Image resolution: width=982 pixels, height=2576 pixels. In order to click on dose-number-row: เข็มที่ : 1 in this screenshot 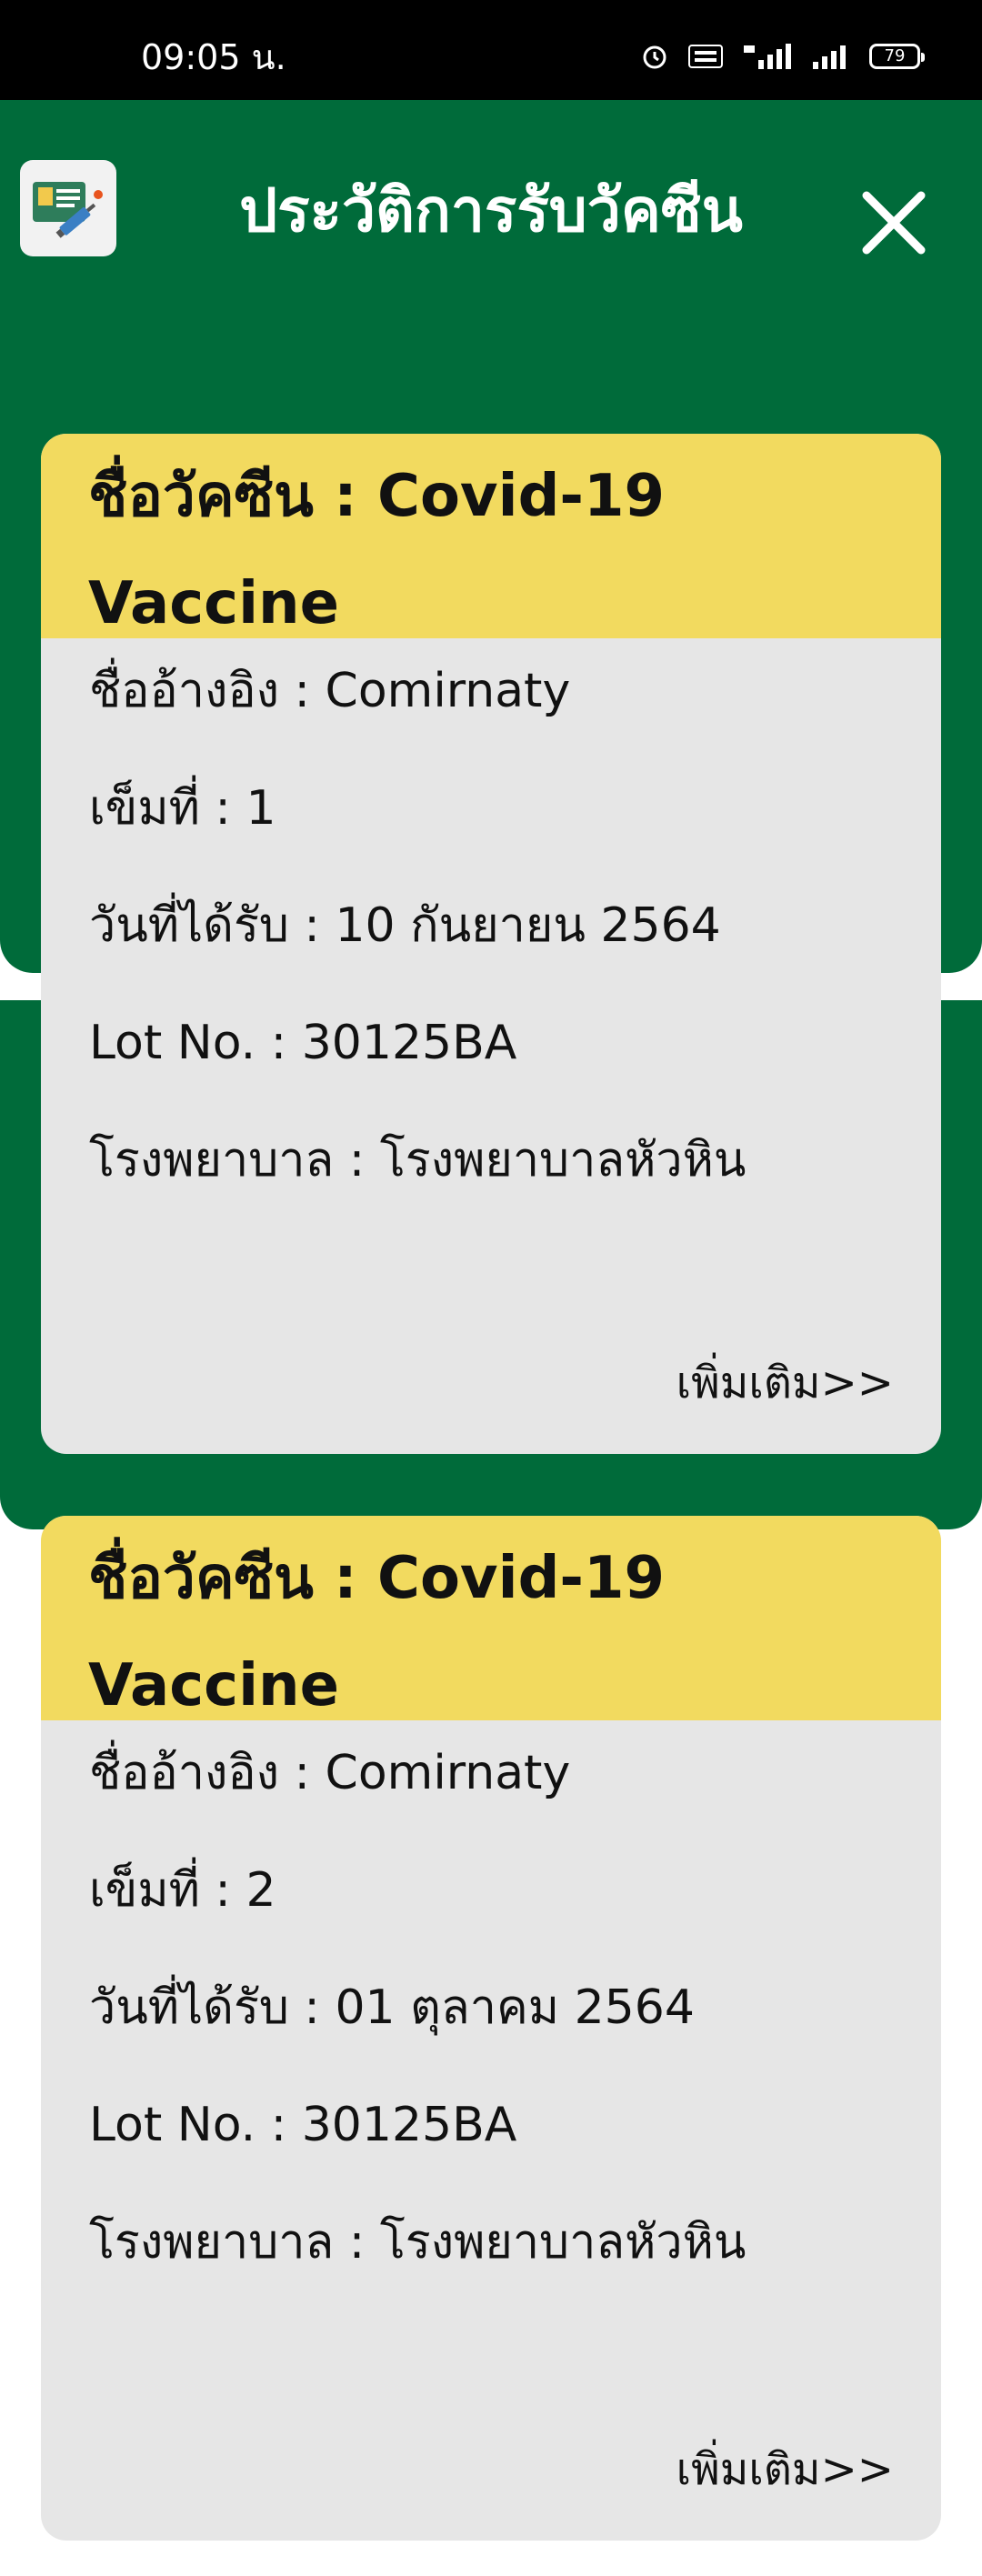, I will do `click(182, 808)`.